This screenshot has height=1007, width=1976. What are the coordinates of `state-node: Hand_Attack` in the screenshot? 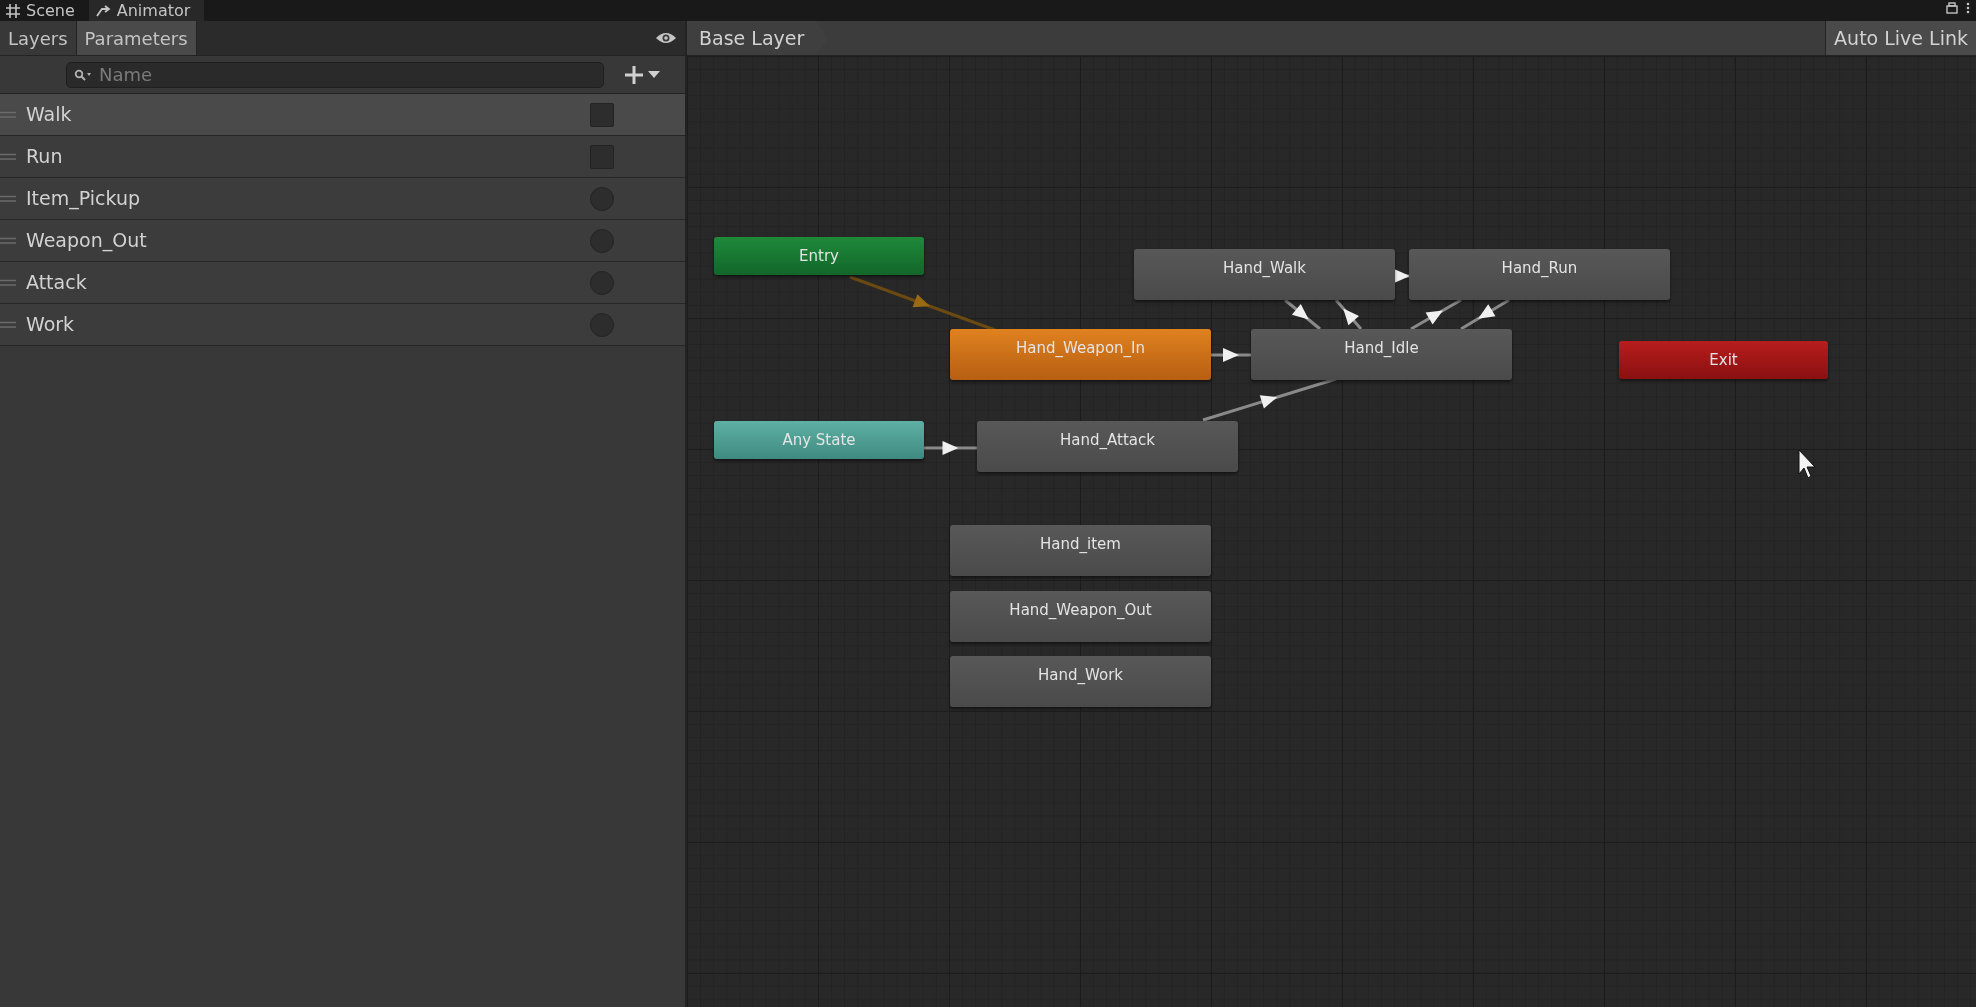 It's located at (1107, 446).